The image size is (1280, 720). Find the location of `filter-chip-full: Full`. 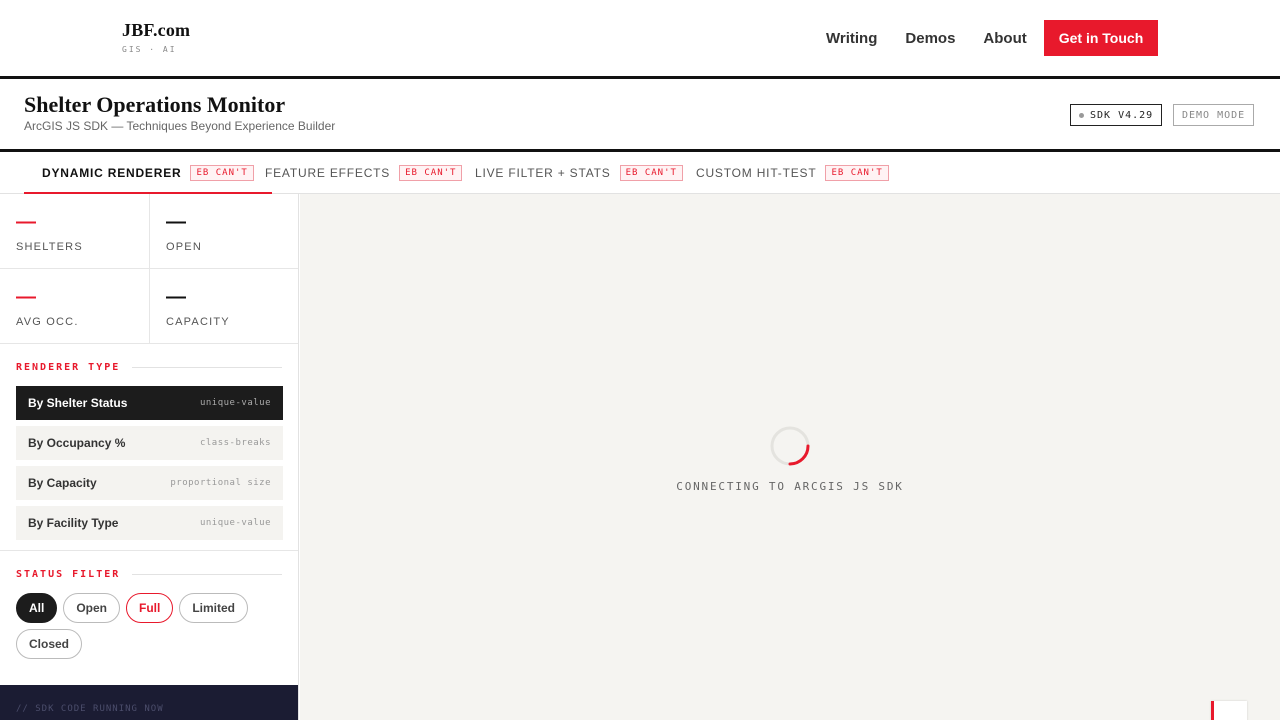

filter-chip-full: Full is located at coordinates (150, 608).